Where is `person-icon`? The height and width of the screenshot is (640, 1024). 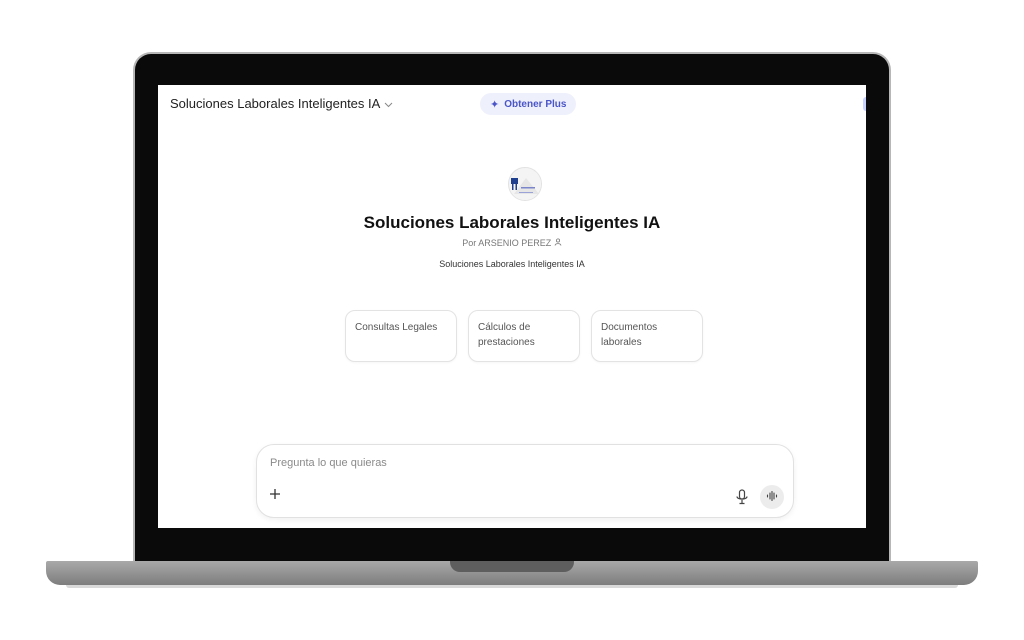
person-icon is located at coordinates (558, 243).